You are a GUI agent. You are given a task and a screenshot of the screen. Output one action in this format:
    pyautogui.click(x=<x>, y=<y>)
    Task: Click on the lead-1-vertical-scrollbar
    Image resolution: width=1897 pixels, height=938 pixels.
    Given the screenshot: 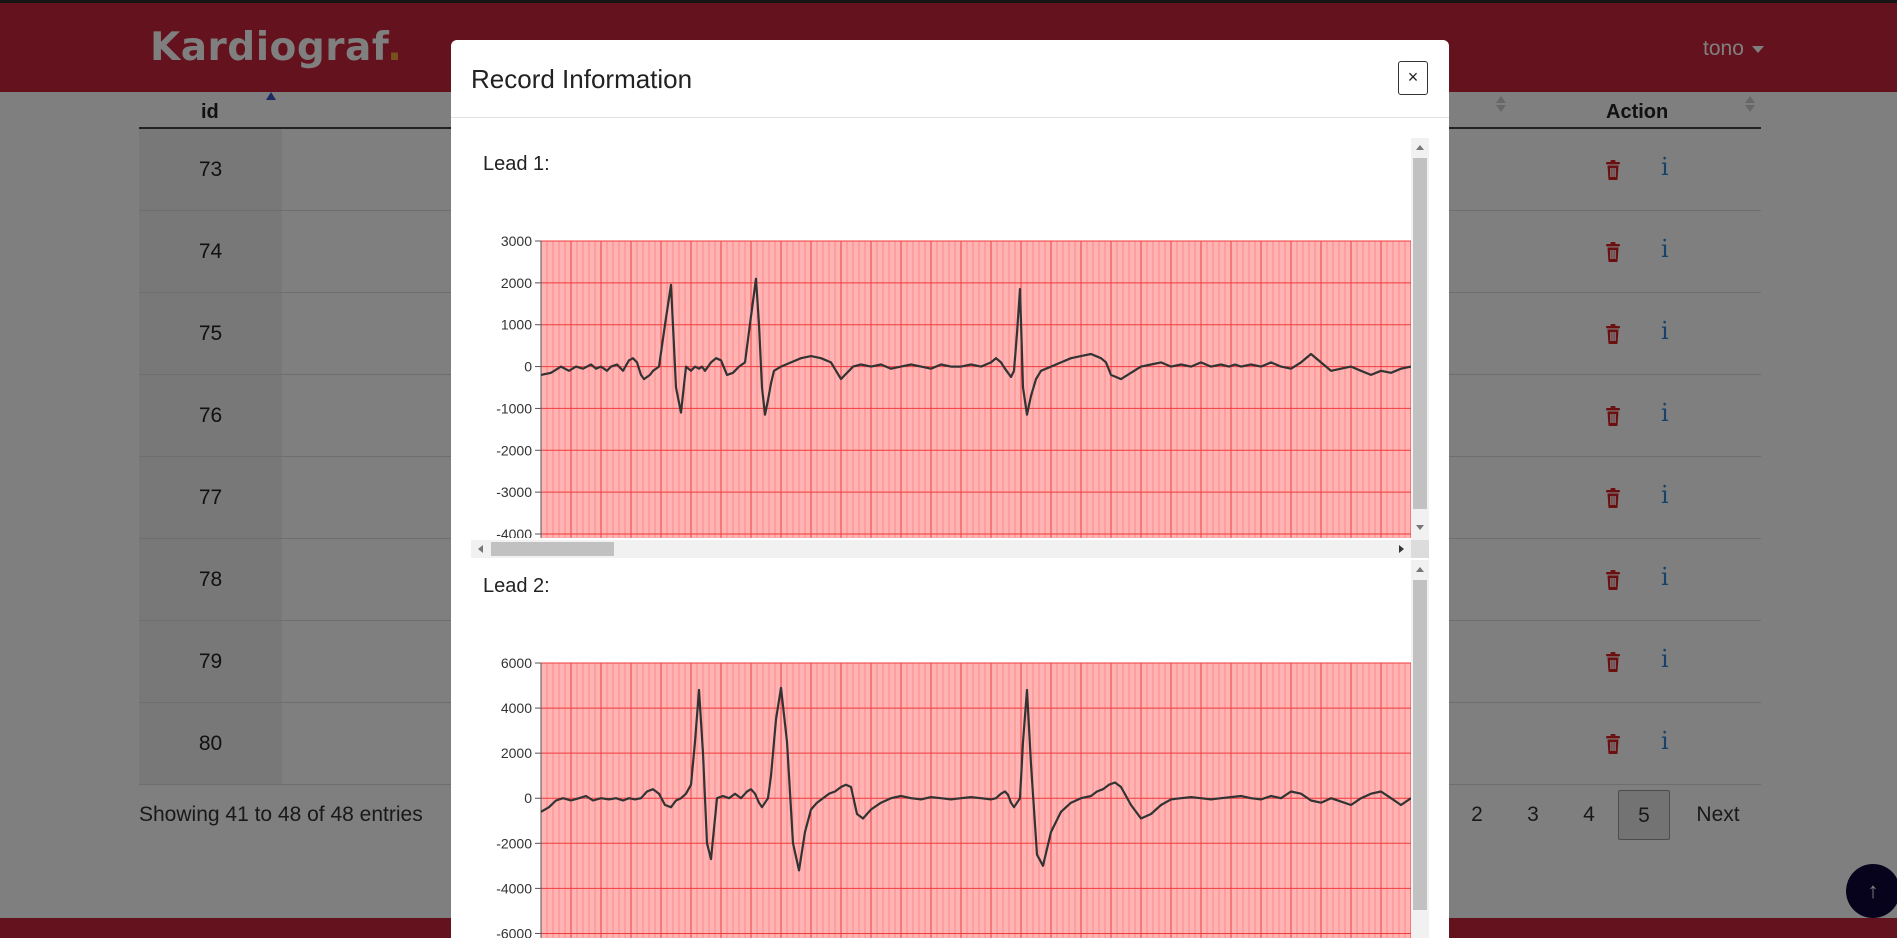 What is the action you would take?
    pyautogui.click(x=1420, y=339)
    